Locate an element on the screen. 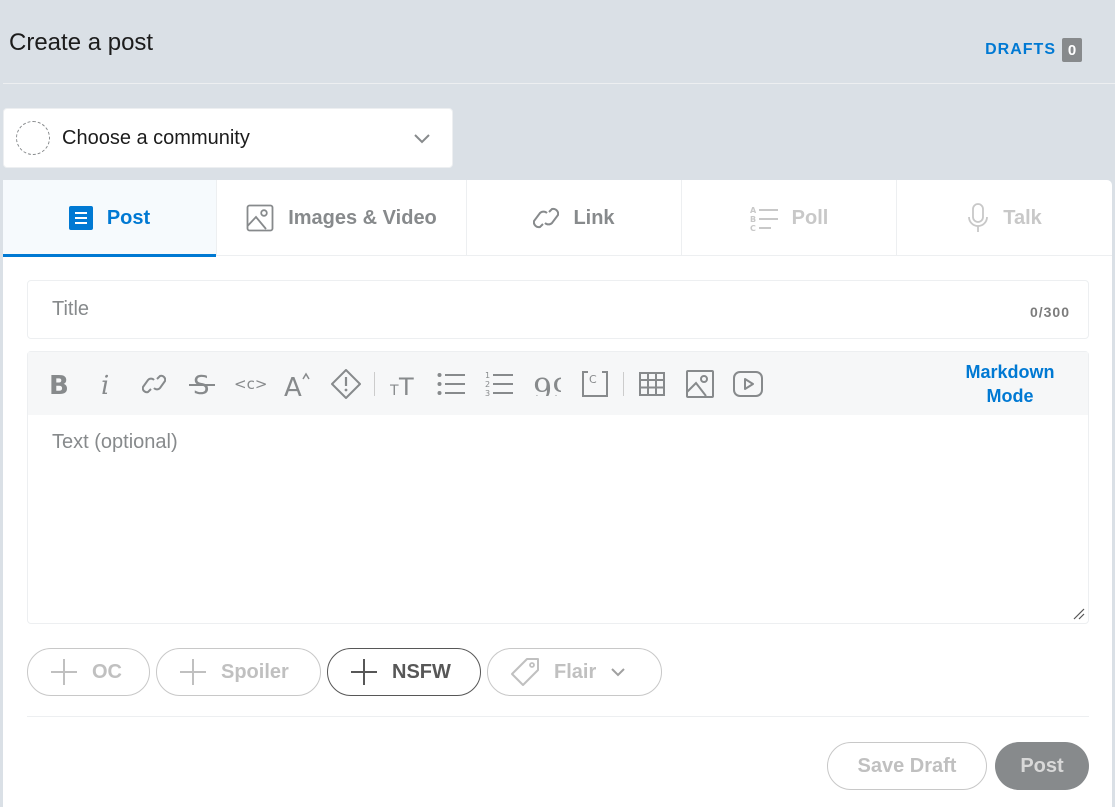 The height and width of the screenshot is (807, 1115). bulleted-list-button is located at coordinates (451, 384).